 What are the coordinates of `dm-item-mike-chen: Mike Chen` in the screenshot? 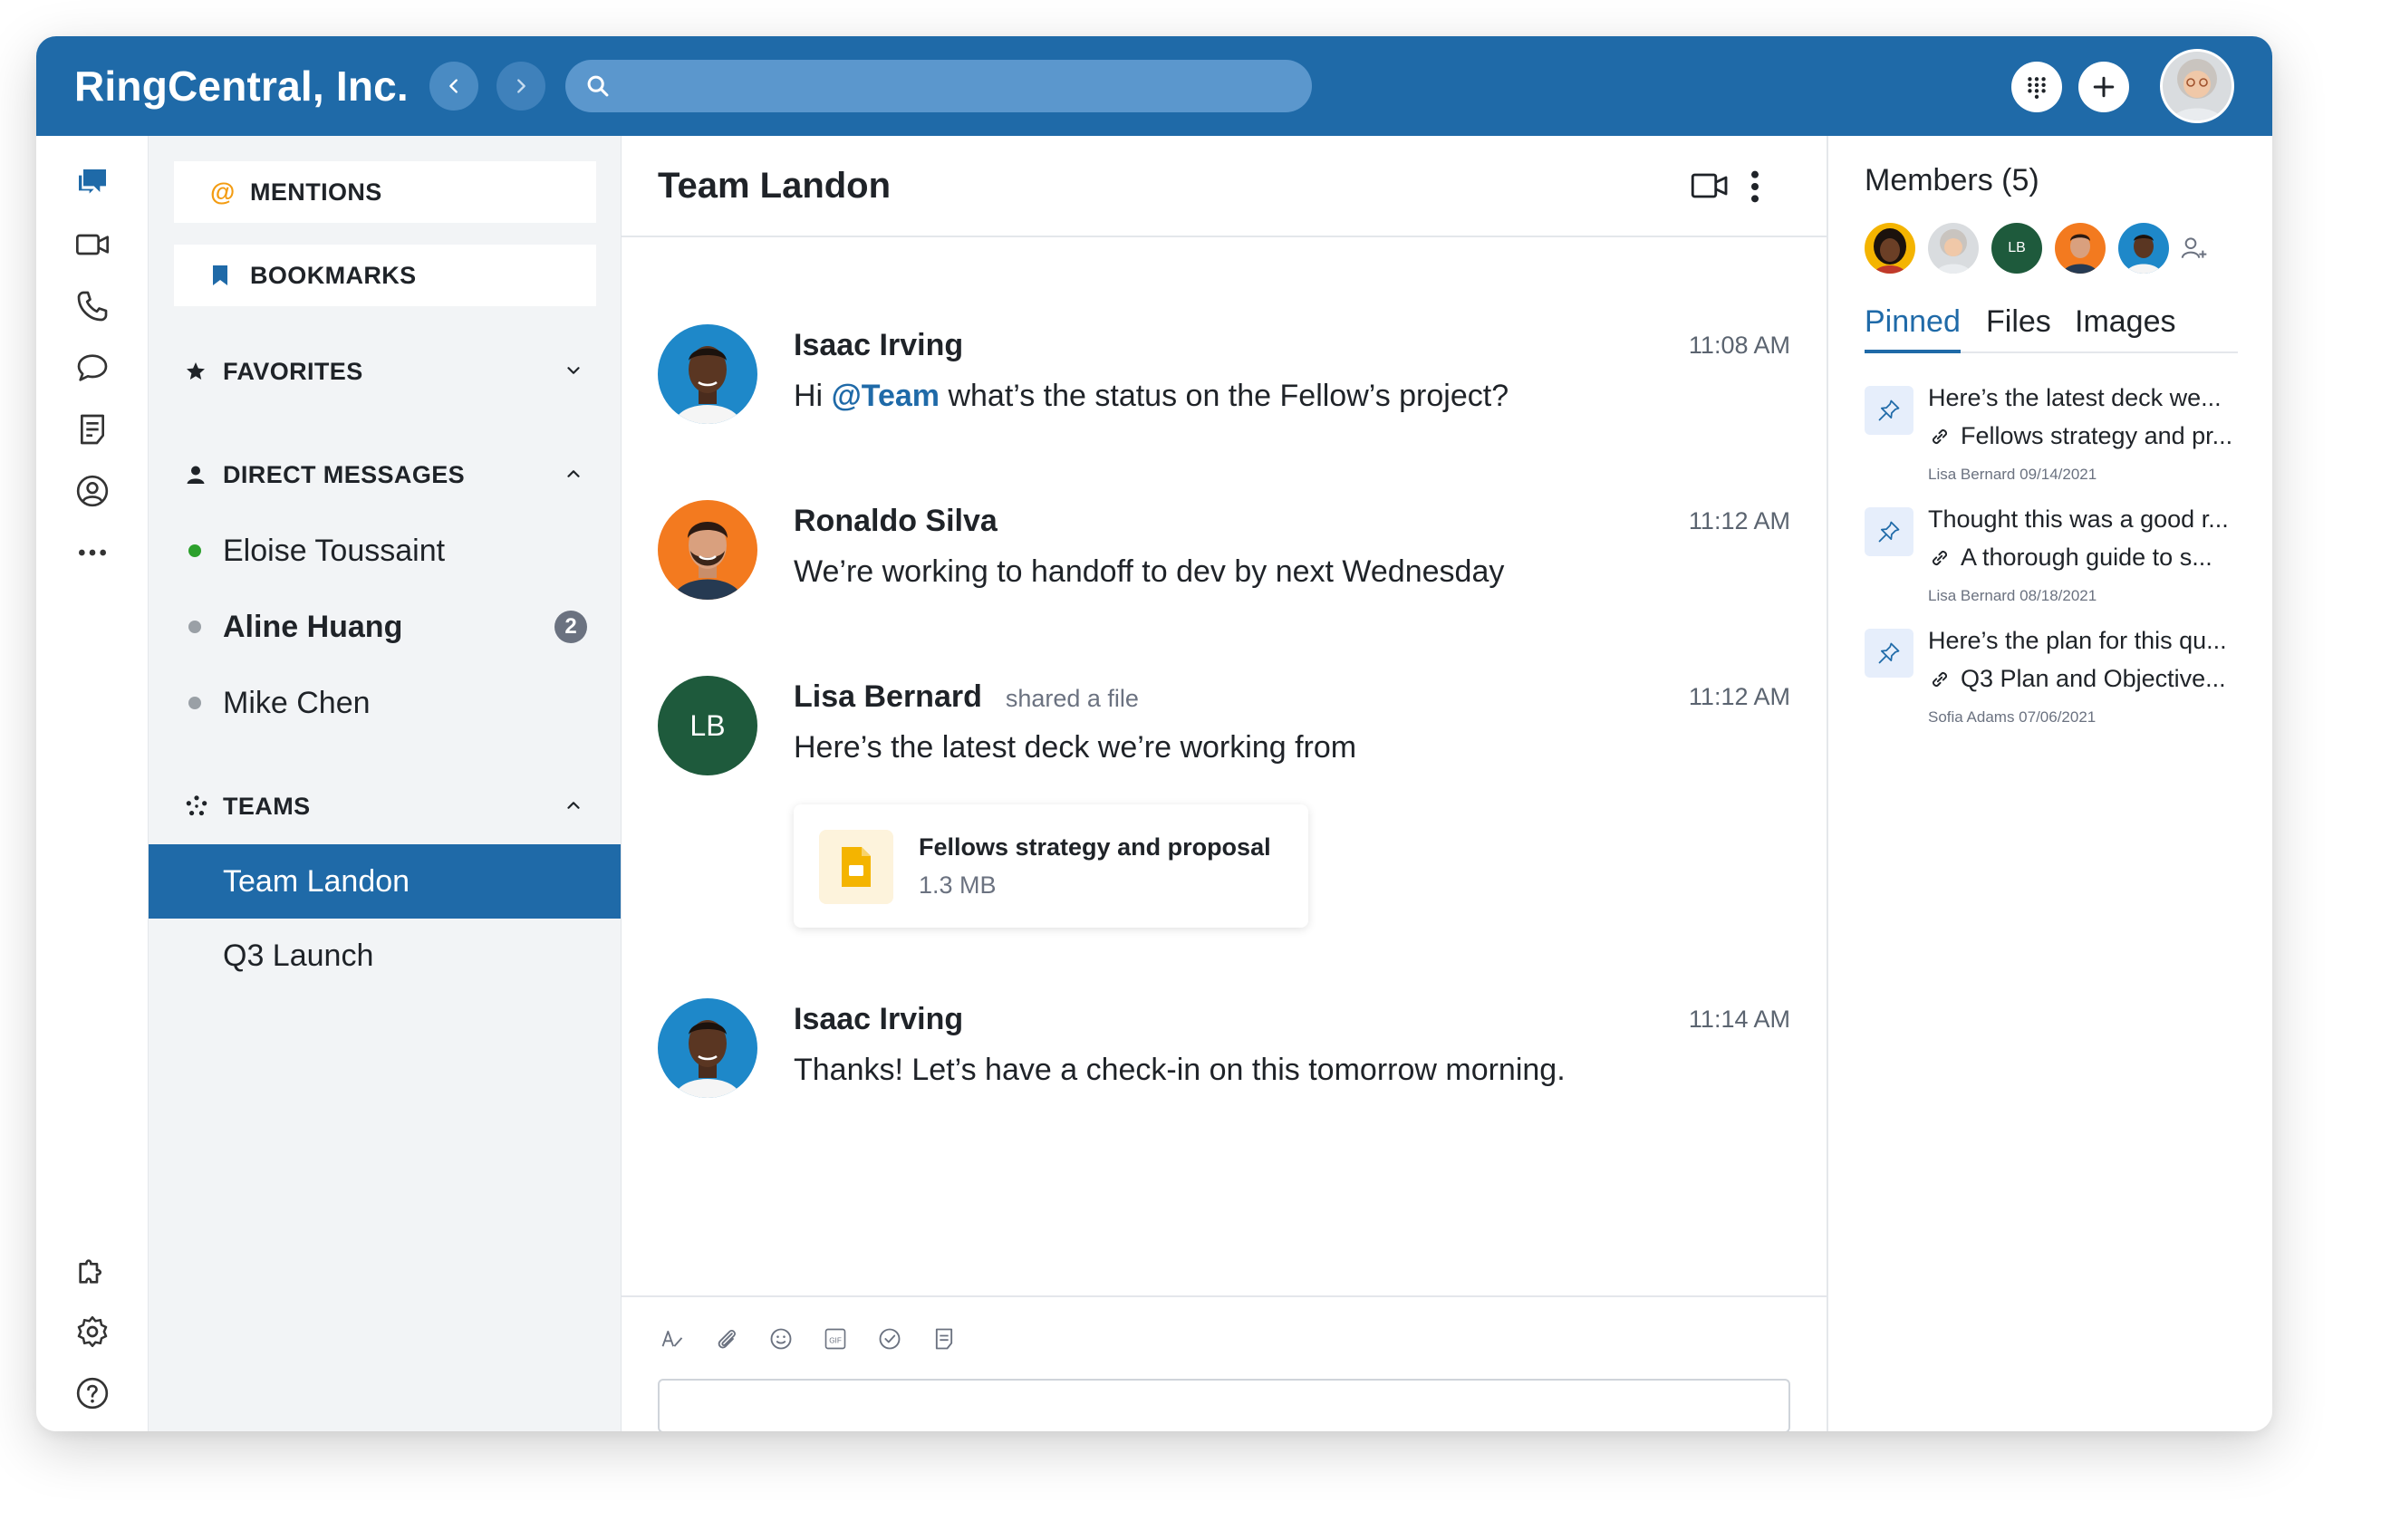 It's located at (386, 703).